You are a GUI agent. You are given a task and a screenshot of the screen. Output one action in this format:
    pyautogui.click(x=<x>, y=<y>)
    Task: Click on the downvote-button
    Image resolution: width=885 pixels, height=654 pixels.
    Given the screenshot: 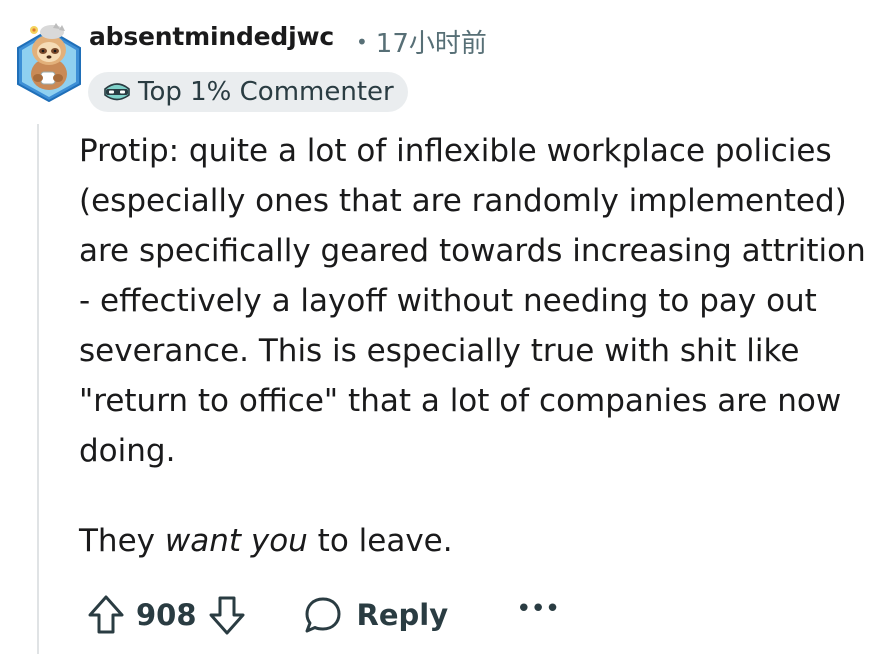 What is the action you would take?
    pyautogui.click(x=227, y=615)
    